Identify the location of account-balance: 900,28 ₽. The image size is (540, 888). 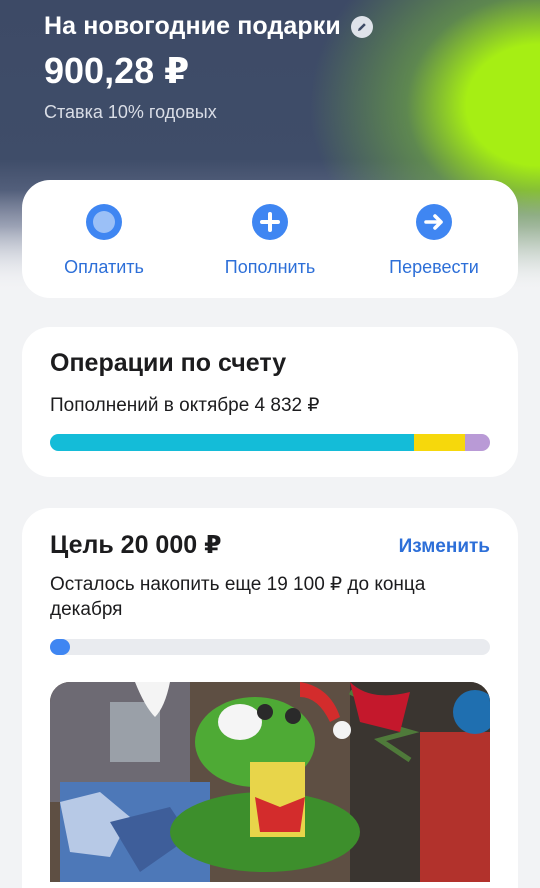
(117, 70).